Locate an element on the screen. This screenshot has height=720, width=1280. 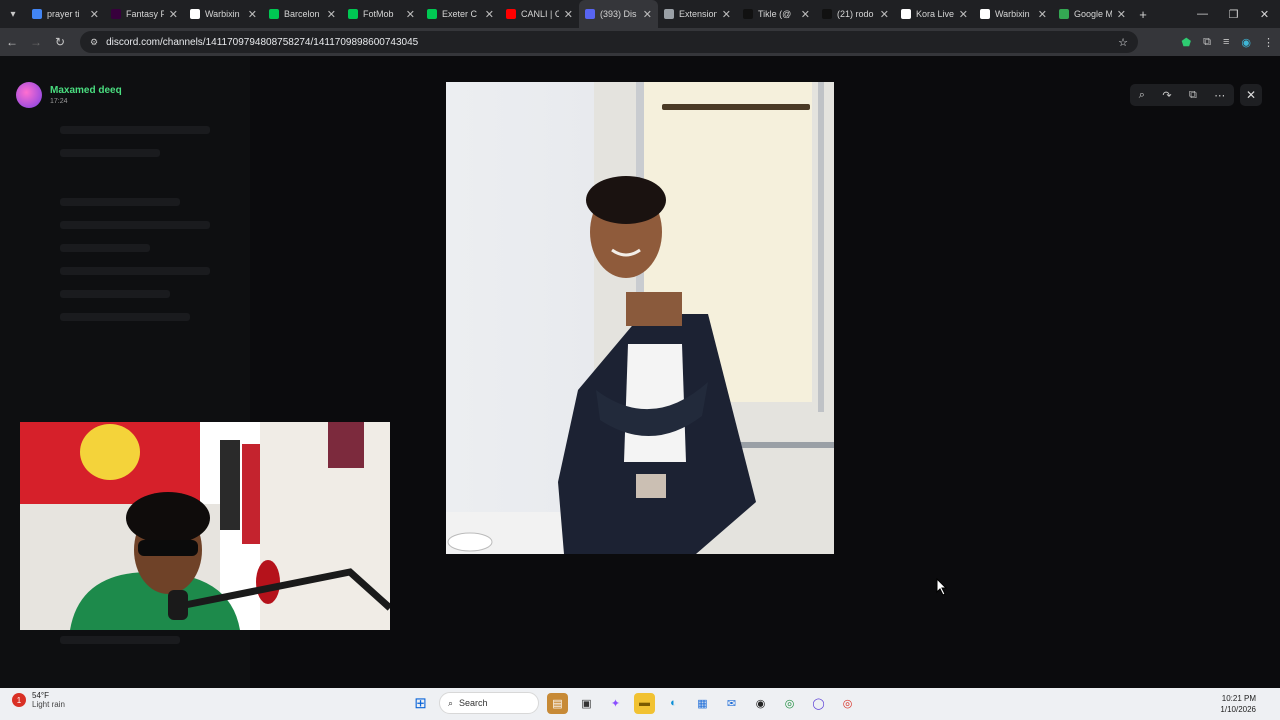
system-clock: 10:21 PM 1/10/2026 is located at coordinates (1238, 704).